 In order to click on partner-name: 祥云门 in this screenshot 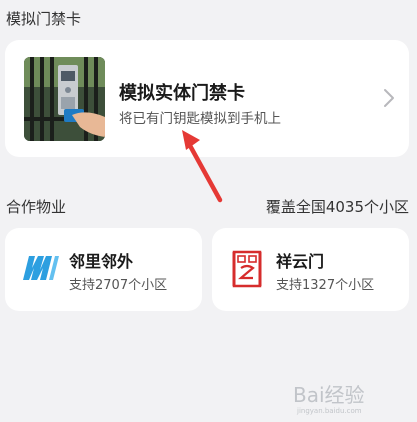, I will do `click(300, 261)`.